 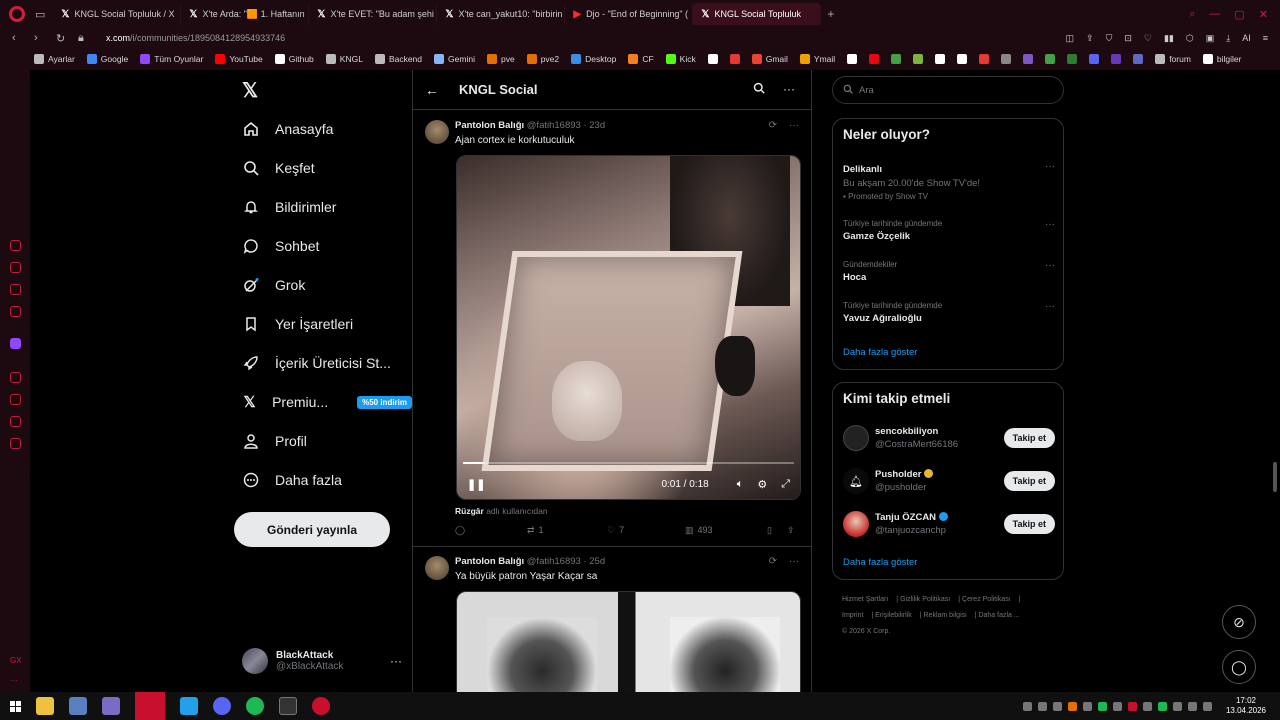 What do you see at coordinates (554, 561) in the screenshot?
I see `author-handle: @fatih16893` at bounding box center [554, 561].